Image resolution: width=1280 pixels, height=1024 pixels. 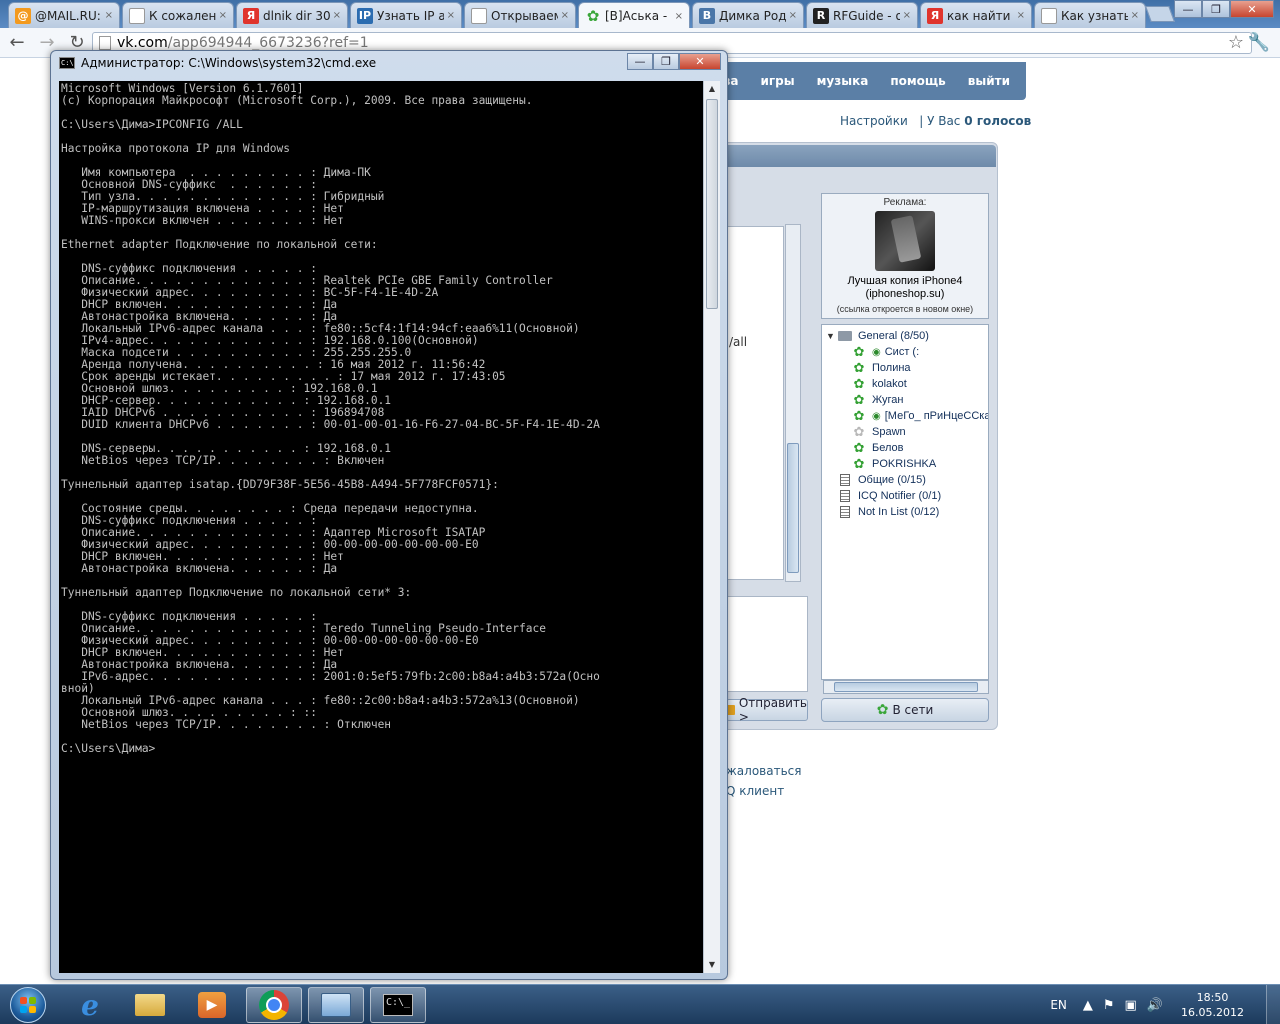 What do you see at coordinates (182, 15) in the screenshot?
I see `tab-label: К сожален` at bounding box center [182, 15].